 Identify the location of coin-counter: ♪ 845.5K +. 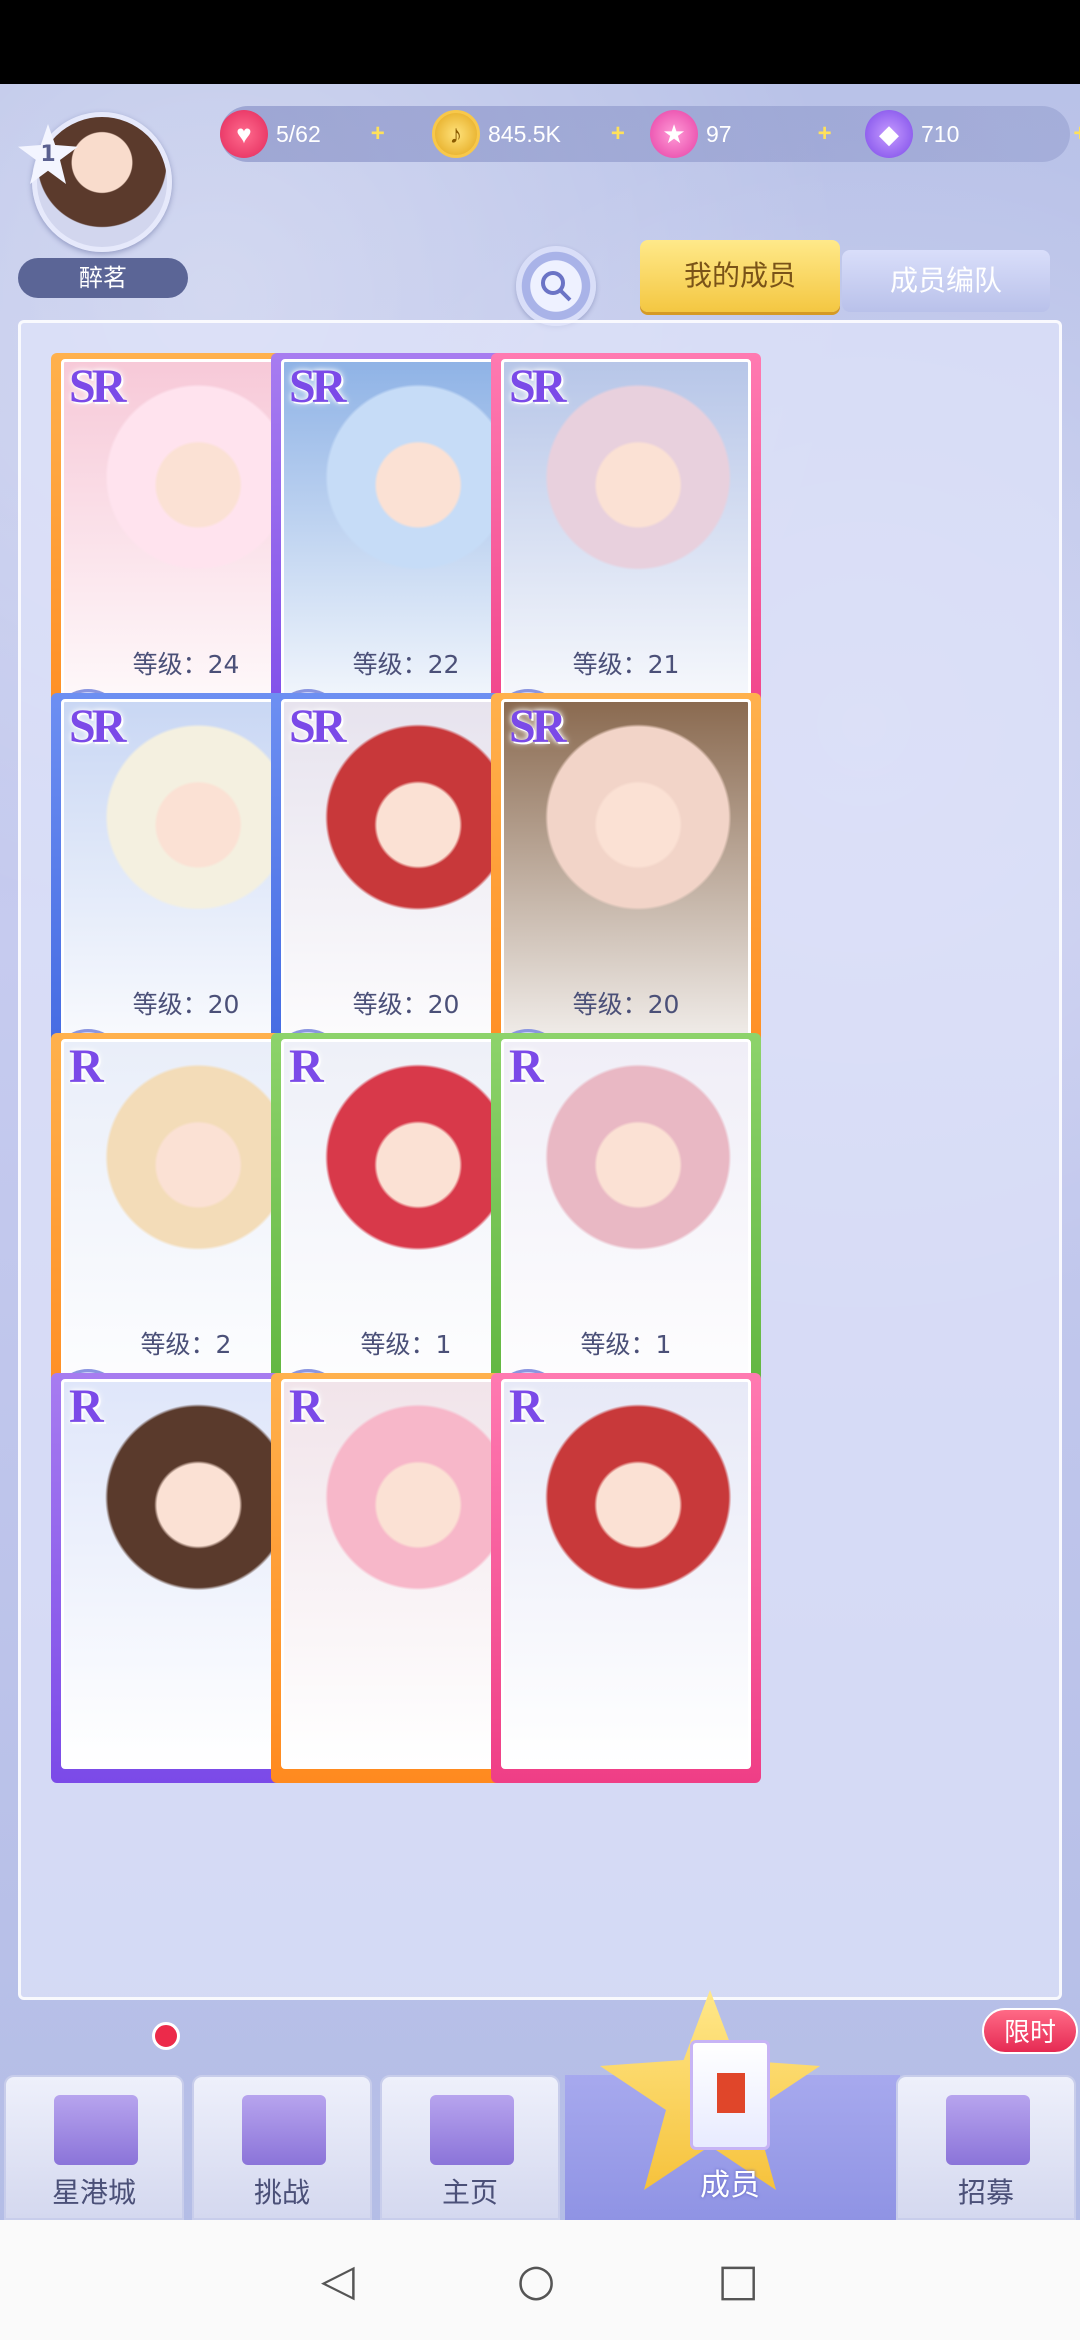
(528, 134).